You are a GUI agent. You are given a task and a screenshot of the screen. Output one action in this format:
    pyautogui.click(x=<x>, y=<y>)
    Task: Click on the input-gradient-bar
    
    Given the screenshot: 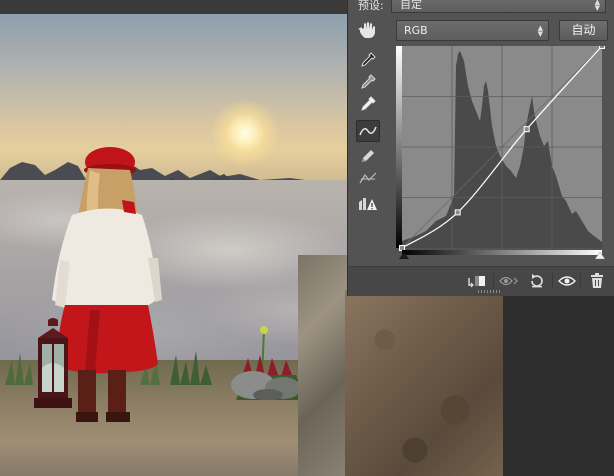 What is the action you would take?
    pyautogui.click(x=502, y=252)
    